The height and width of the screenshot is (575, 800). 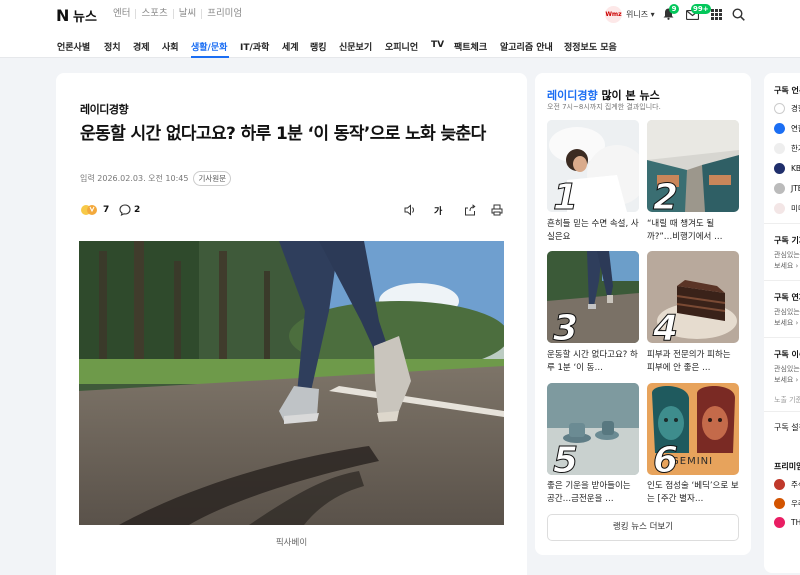 What do you see at coordinates (470, 46) in the screenshot?
I see `nav-item-factcheck: 팩트체크` at bounding box center [470, 46].